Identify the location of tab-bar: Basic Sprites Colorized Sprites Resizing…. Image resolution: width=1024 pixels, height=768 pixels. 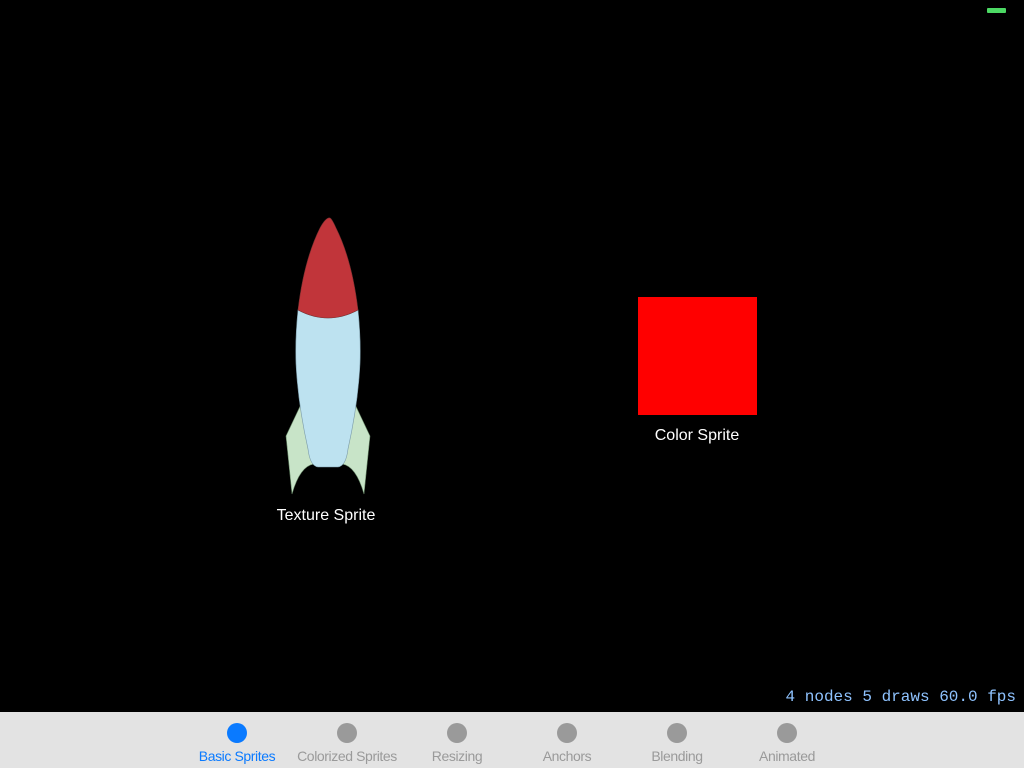
(512, 740).